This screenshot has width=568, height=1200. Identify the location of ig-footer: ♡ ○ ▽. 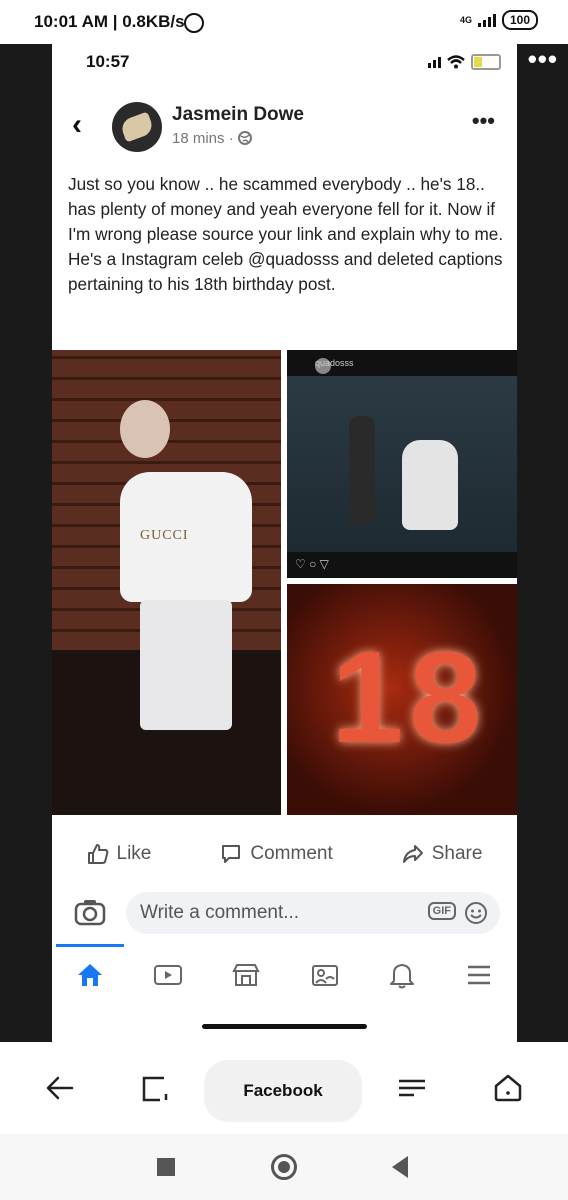
(402, 565).